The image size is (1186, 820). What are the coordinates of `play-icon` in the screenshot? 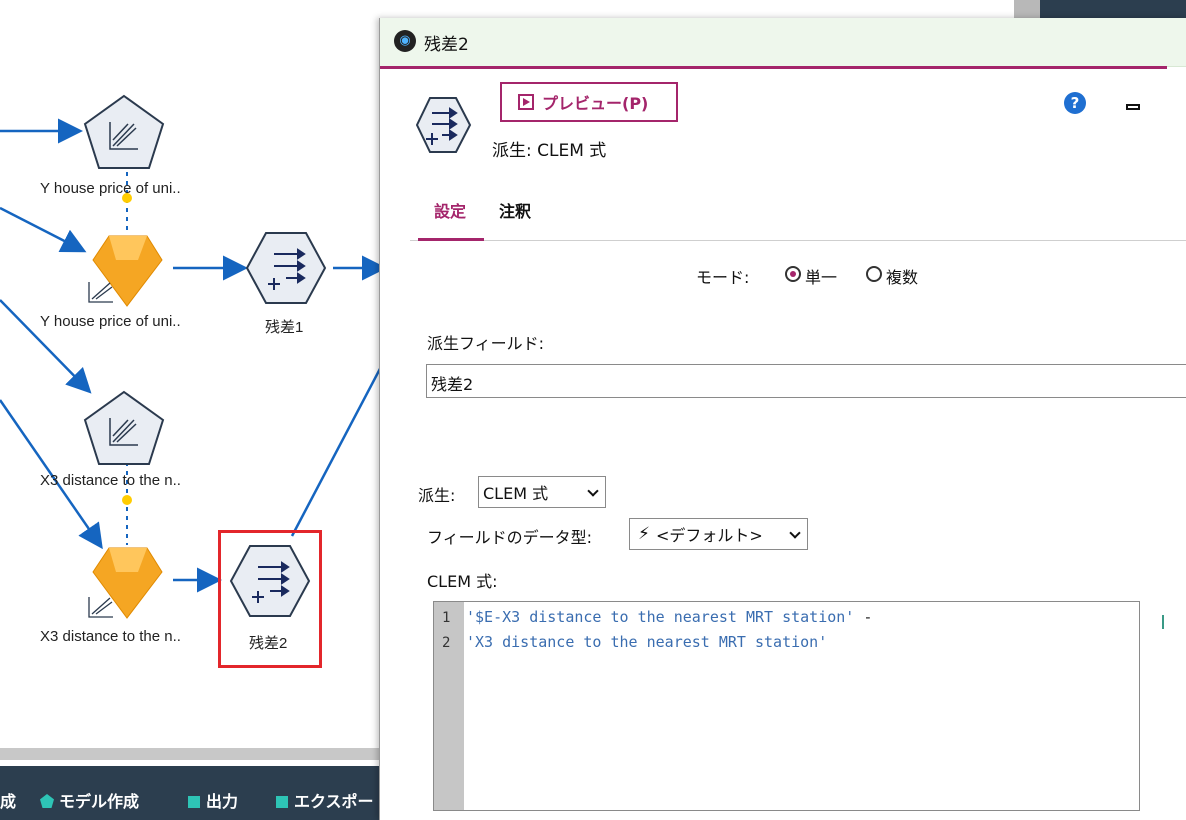 It's located at (526, 102).